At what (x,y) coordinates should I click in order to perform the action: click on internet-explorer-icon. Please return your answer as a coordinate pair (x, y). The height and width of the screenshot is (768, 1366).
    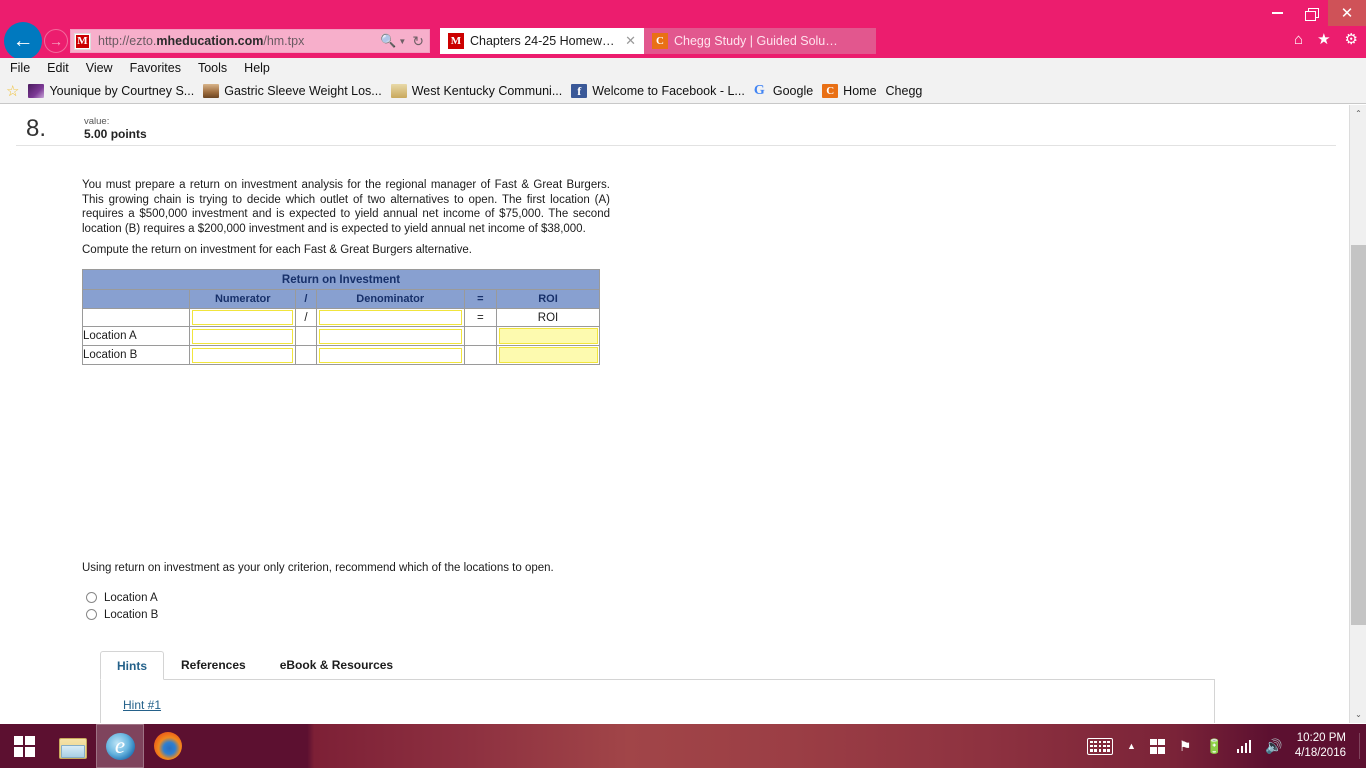
    Looking at the image, I should click on (120, 746).